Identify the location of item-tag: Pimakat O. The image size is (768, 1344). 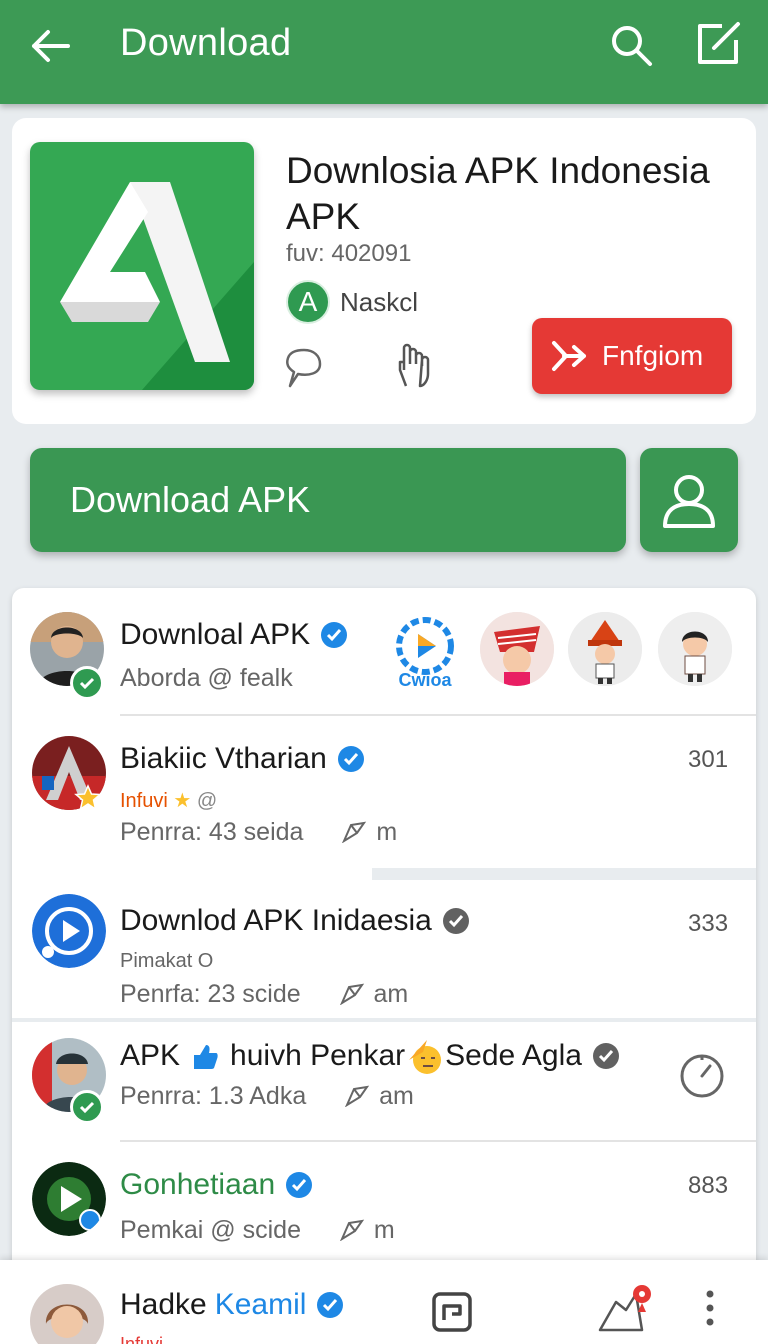
(167, 961).